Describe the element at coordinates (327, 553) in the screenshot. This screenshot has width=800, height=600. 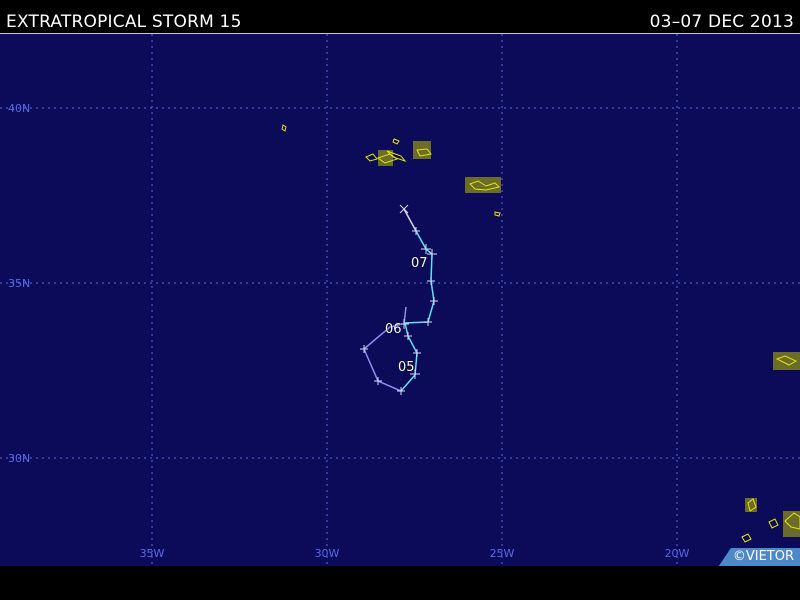
I see `lon-label-30w: 30W` at that location.